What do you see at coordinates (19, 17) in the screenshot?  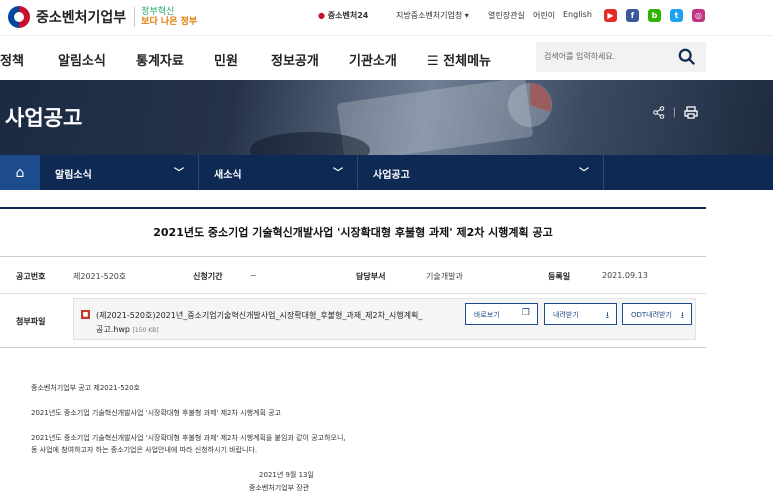 I see `taegeuk-icon` at bounding box center [19, 17].